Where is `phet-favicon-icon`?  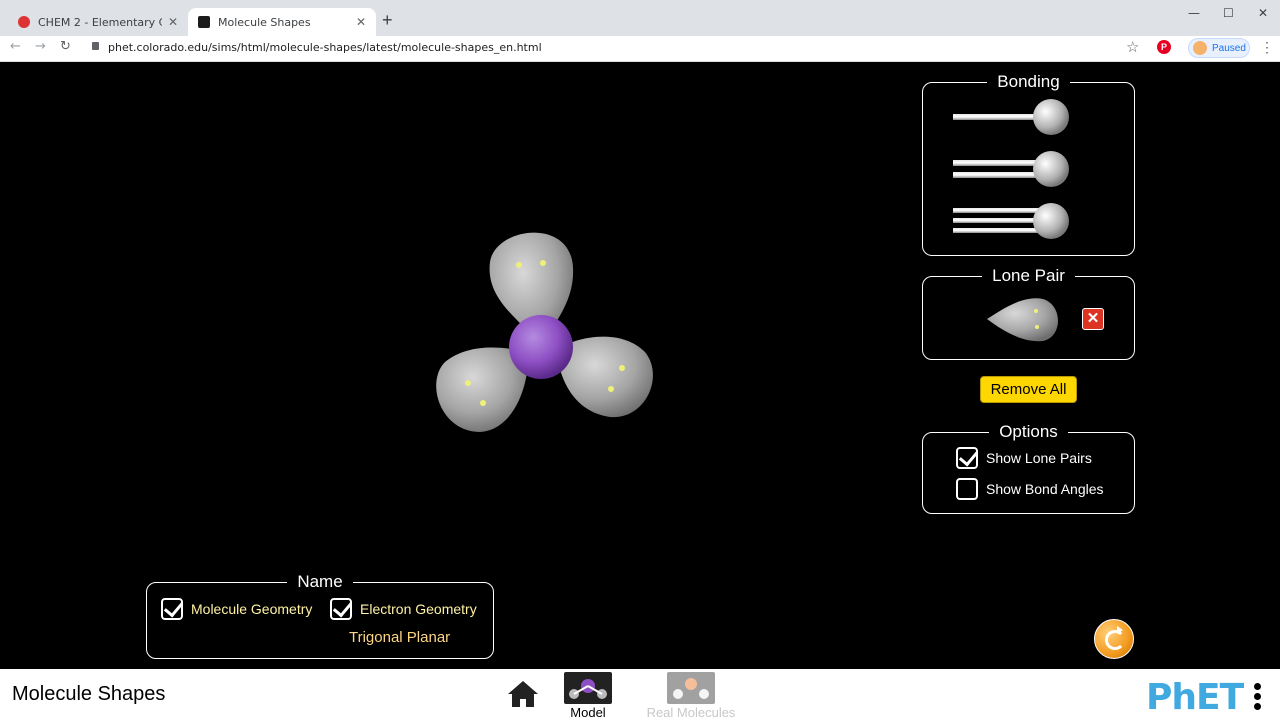 phet-favicon-icon is located at coordinates (204, 22).